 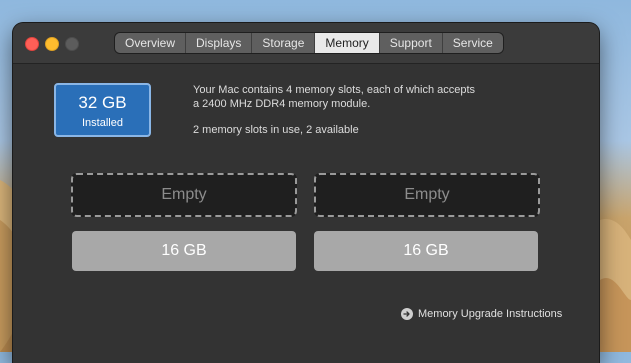 I want to click on installed-memory-badge: 32 GB Installed, so click(x=102, y=110).